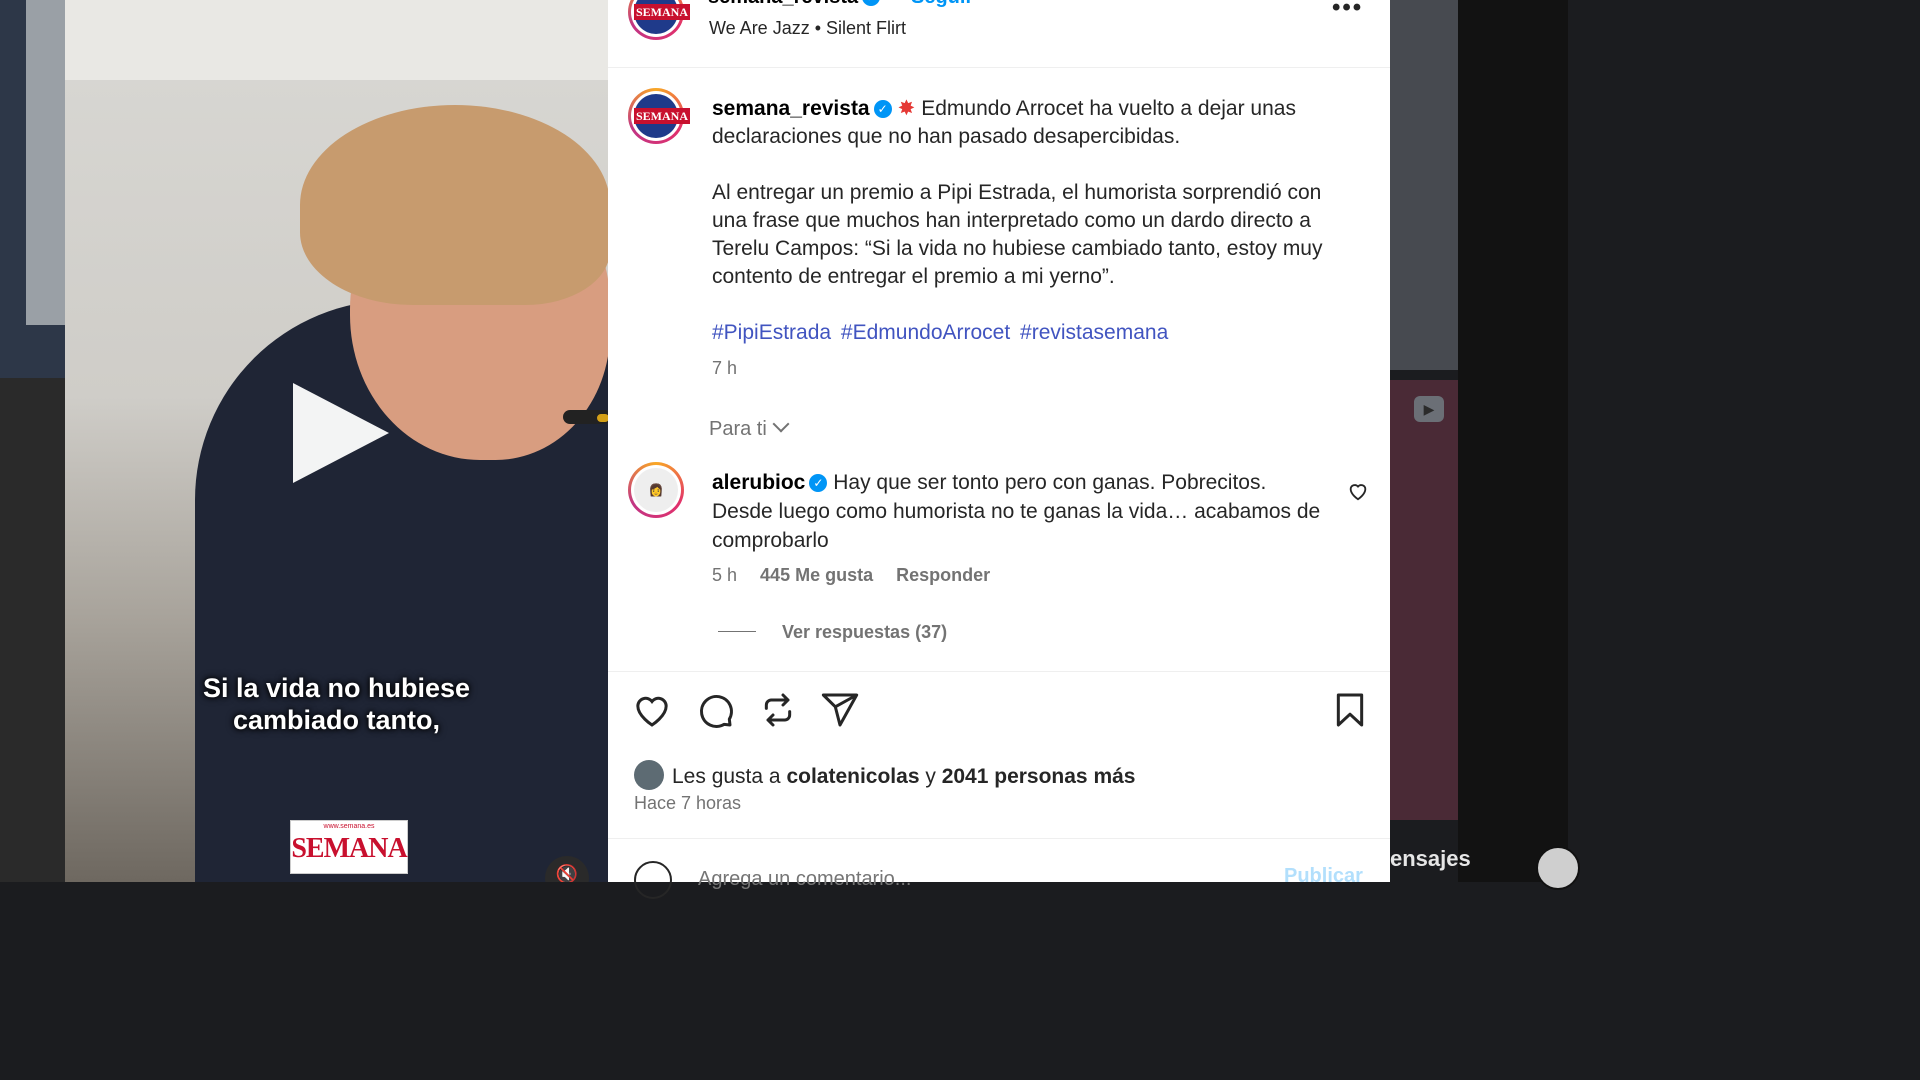 Image resolution: width=1920 pixels, height=1080 pixels. Describe the element at coordinates (999, 713) in the screenshot. I see `action-bar` at that location.